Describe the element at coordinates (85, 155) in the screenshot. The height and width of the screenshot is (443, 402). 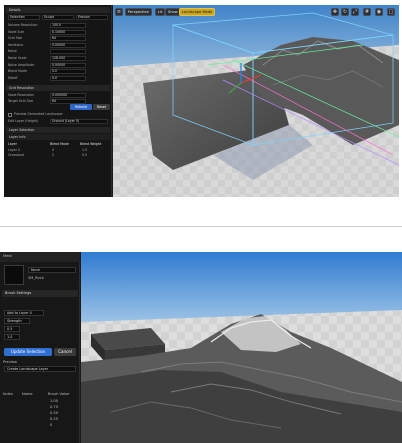
I see `table-row-1-weight: 0.5` at that location.